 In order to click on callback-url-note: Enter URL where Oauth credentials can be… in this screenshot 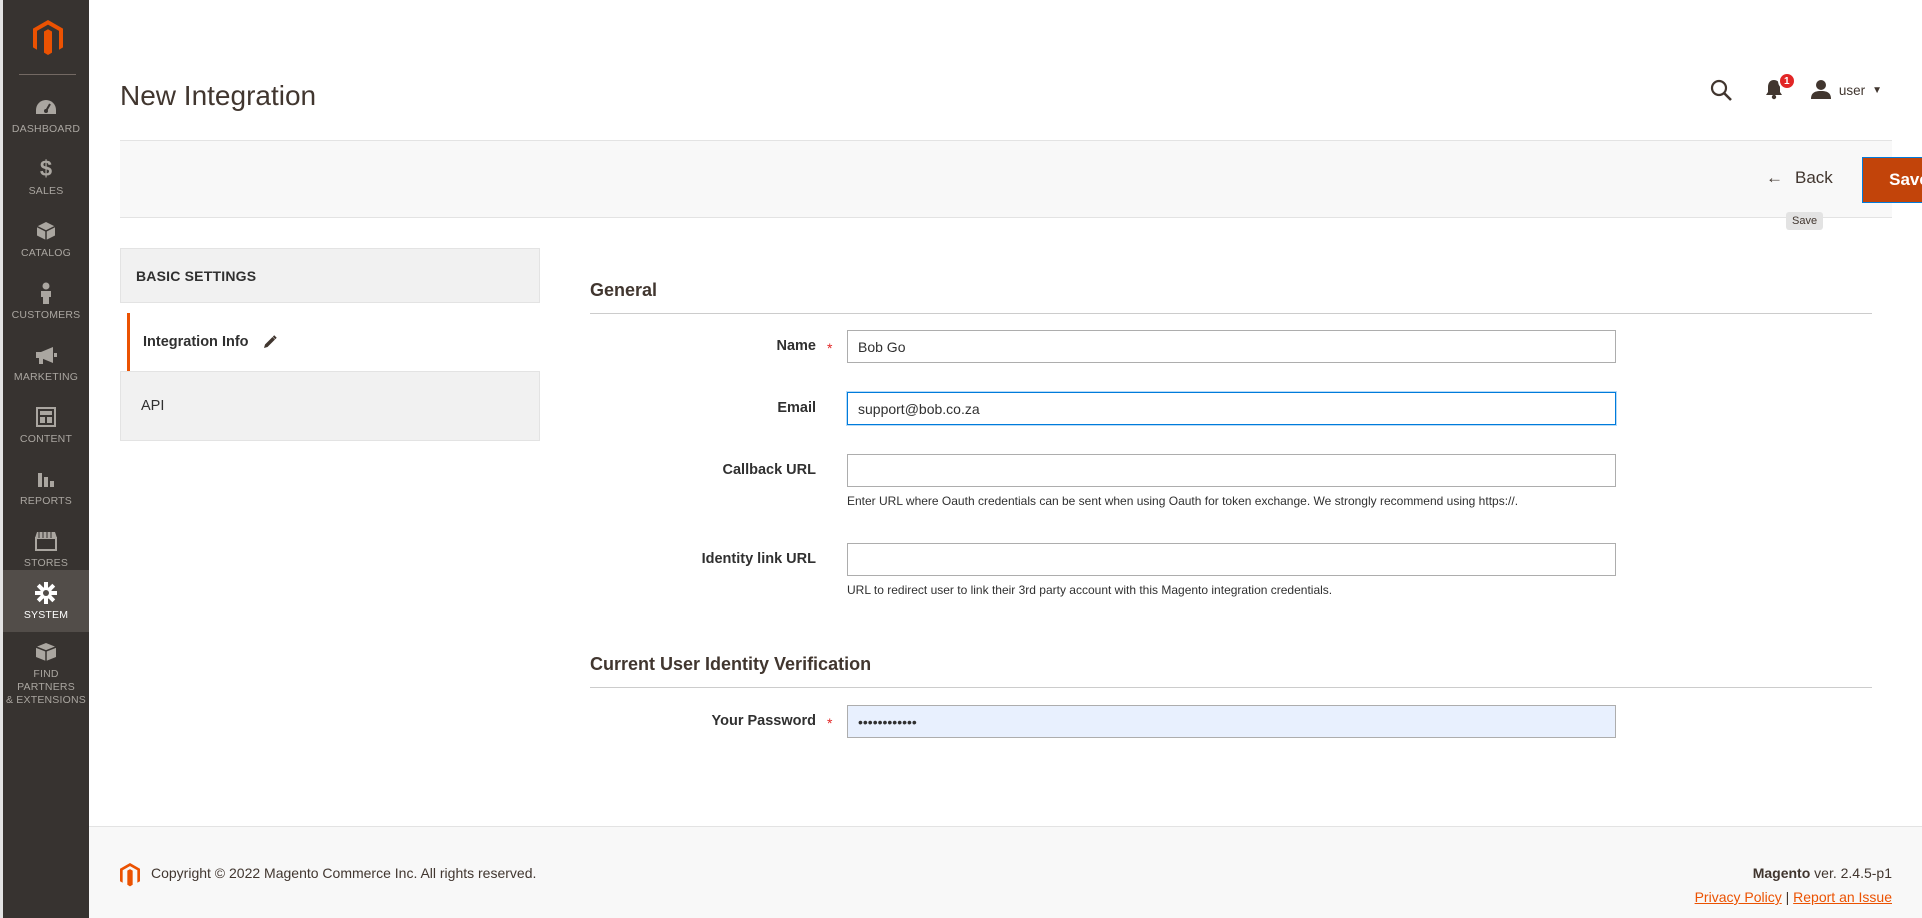, I will do `click(1183, 501)`.